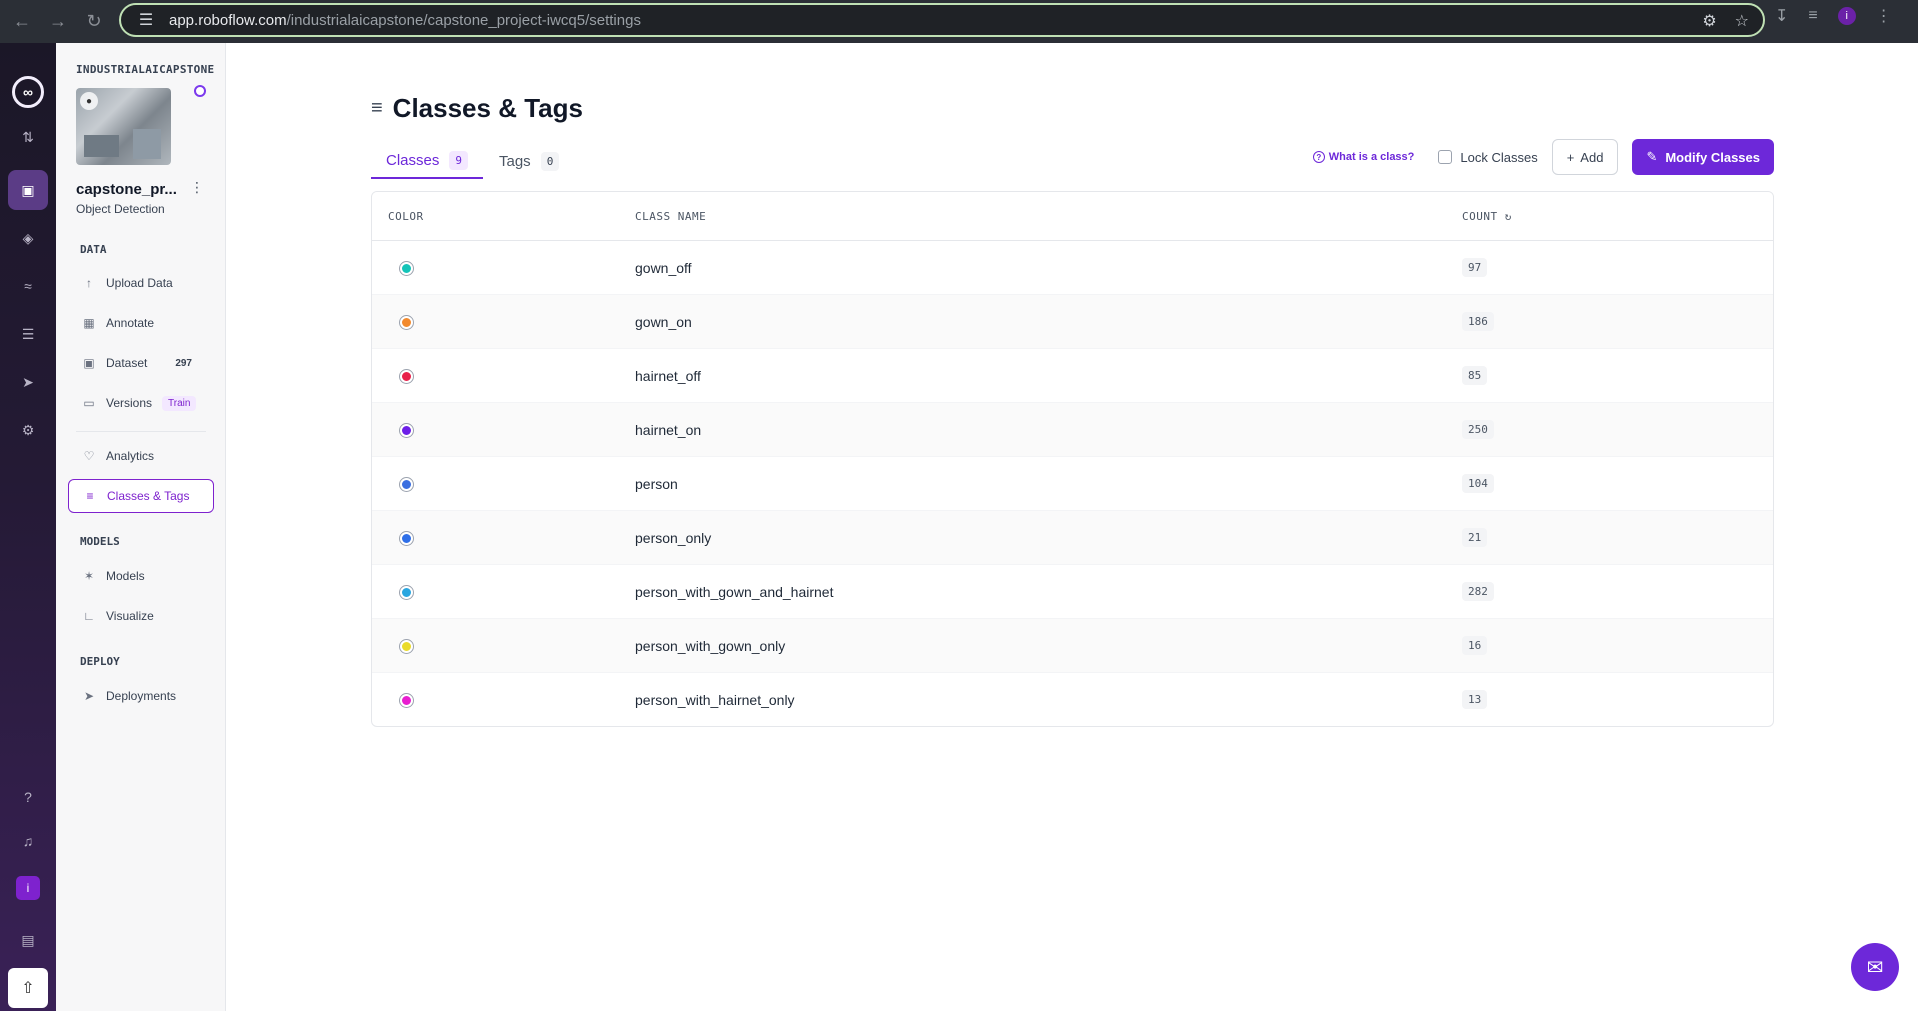 This screenshot has height=1011, width=1918. I want to click on table-header: COLOR CLASS NAME COUNT ↻, so click(1072, 216).